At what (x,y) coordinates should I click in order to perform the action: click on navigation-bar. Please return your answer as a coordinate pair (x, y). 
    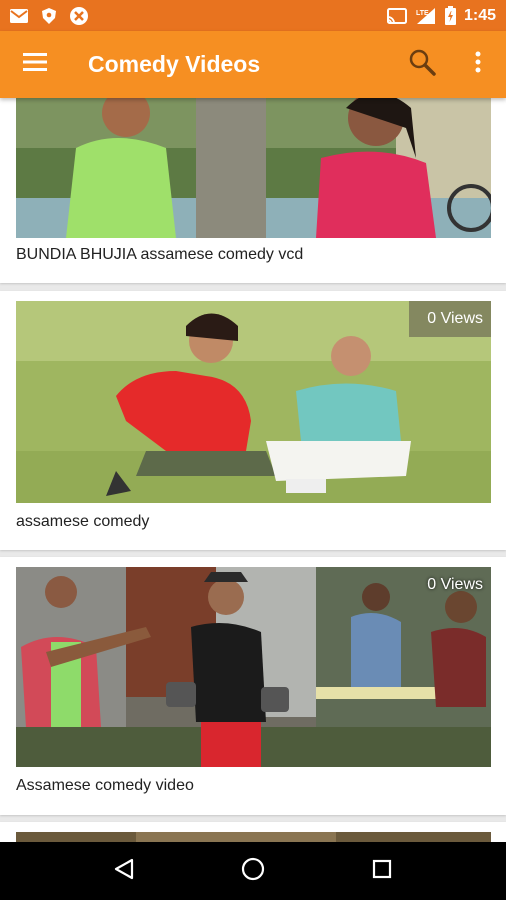
    Looking at the image, I should click on (253, 871).